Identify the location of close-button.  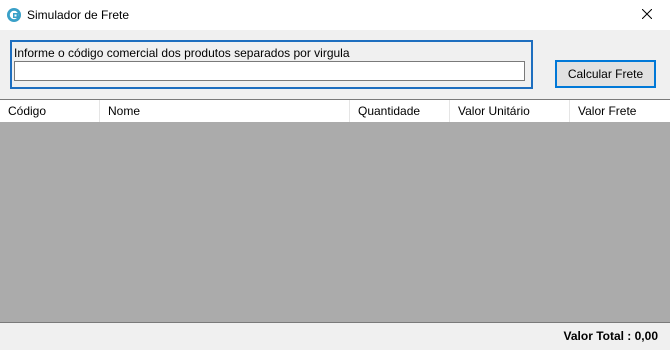
(647, 15).